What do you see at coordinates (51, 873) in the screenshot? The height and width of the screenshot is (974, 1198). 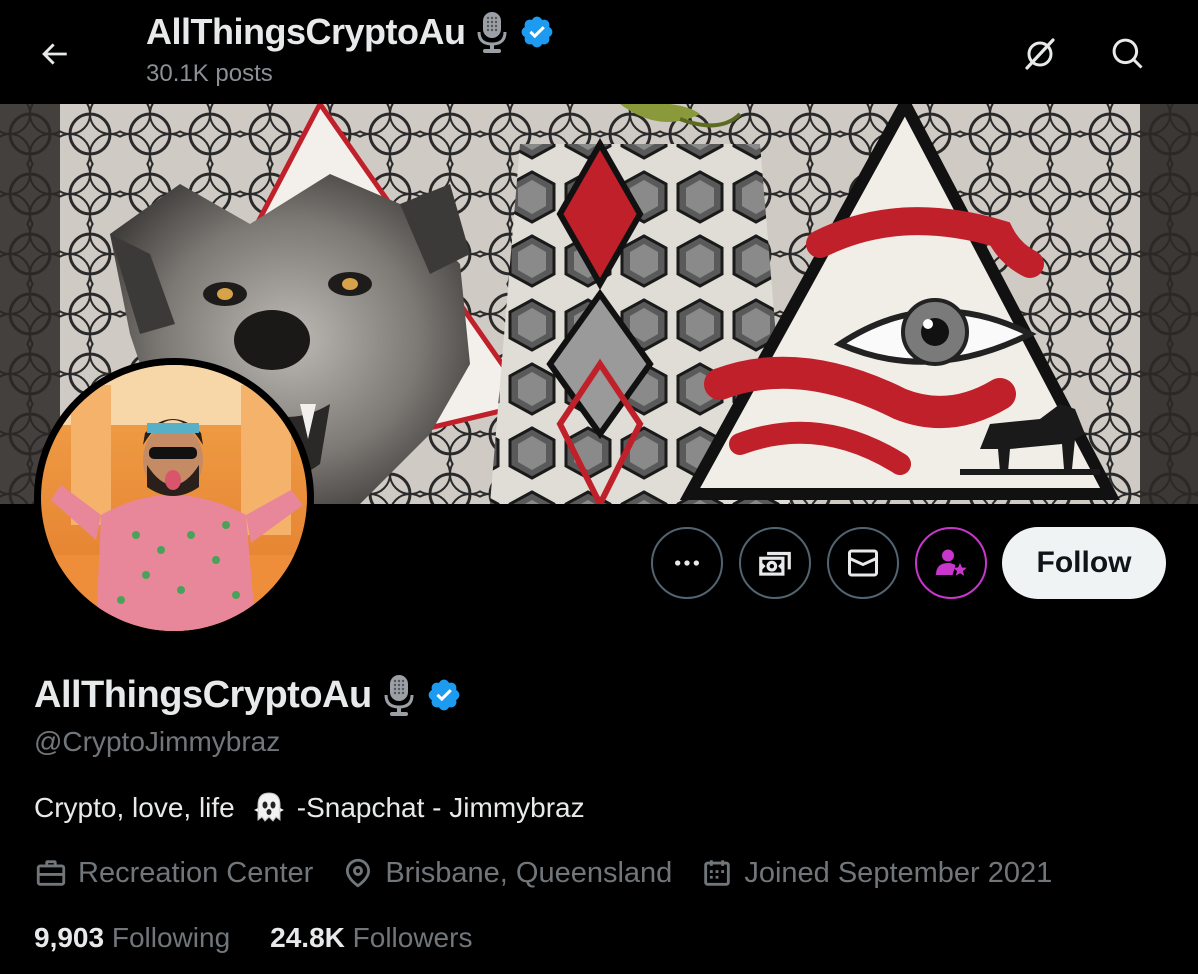 I see `briefcase-icon` at bounding box center [51, 873].